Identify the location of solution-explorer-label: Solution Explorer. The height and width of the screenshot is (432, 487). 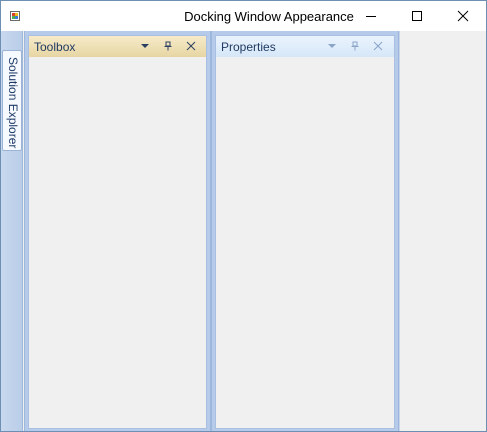
(13, 103).